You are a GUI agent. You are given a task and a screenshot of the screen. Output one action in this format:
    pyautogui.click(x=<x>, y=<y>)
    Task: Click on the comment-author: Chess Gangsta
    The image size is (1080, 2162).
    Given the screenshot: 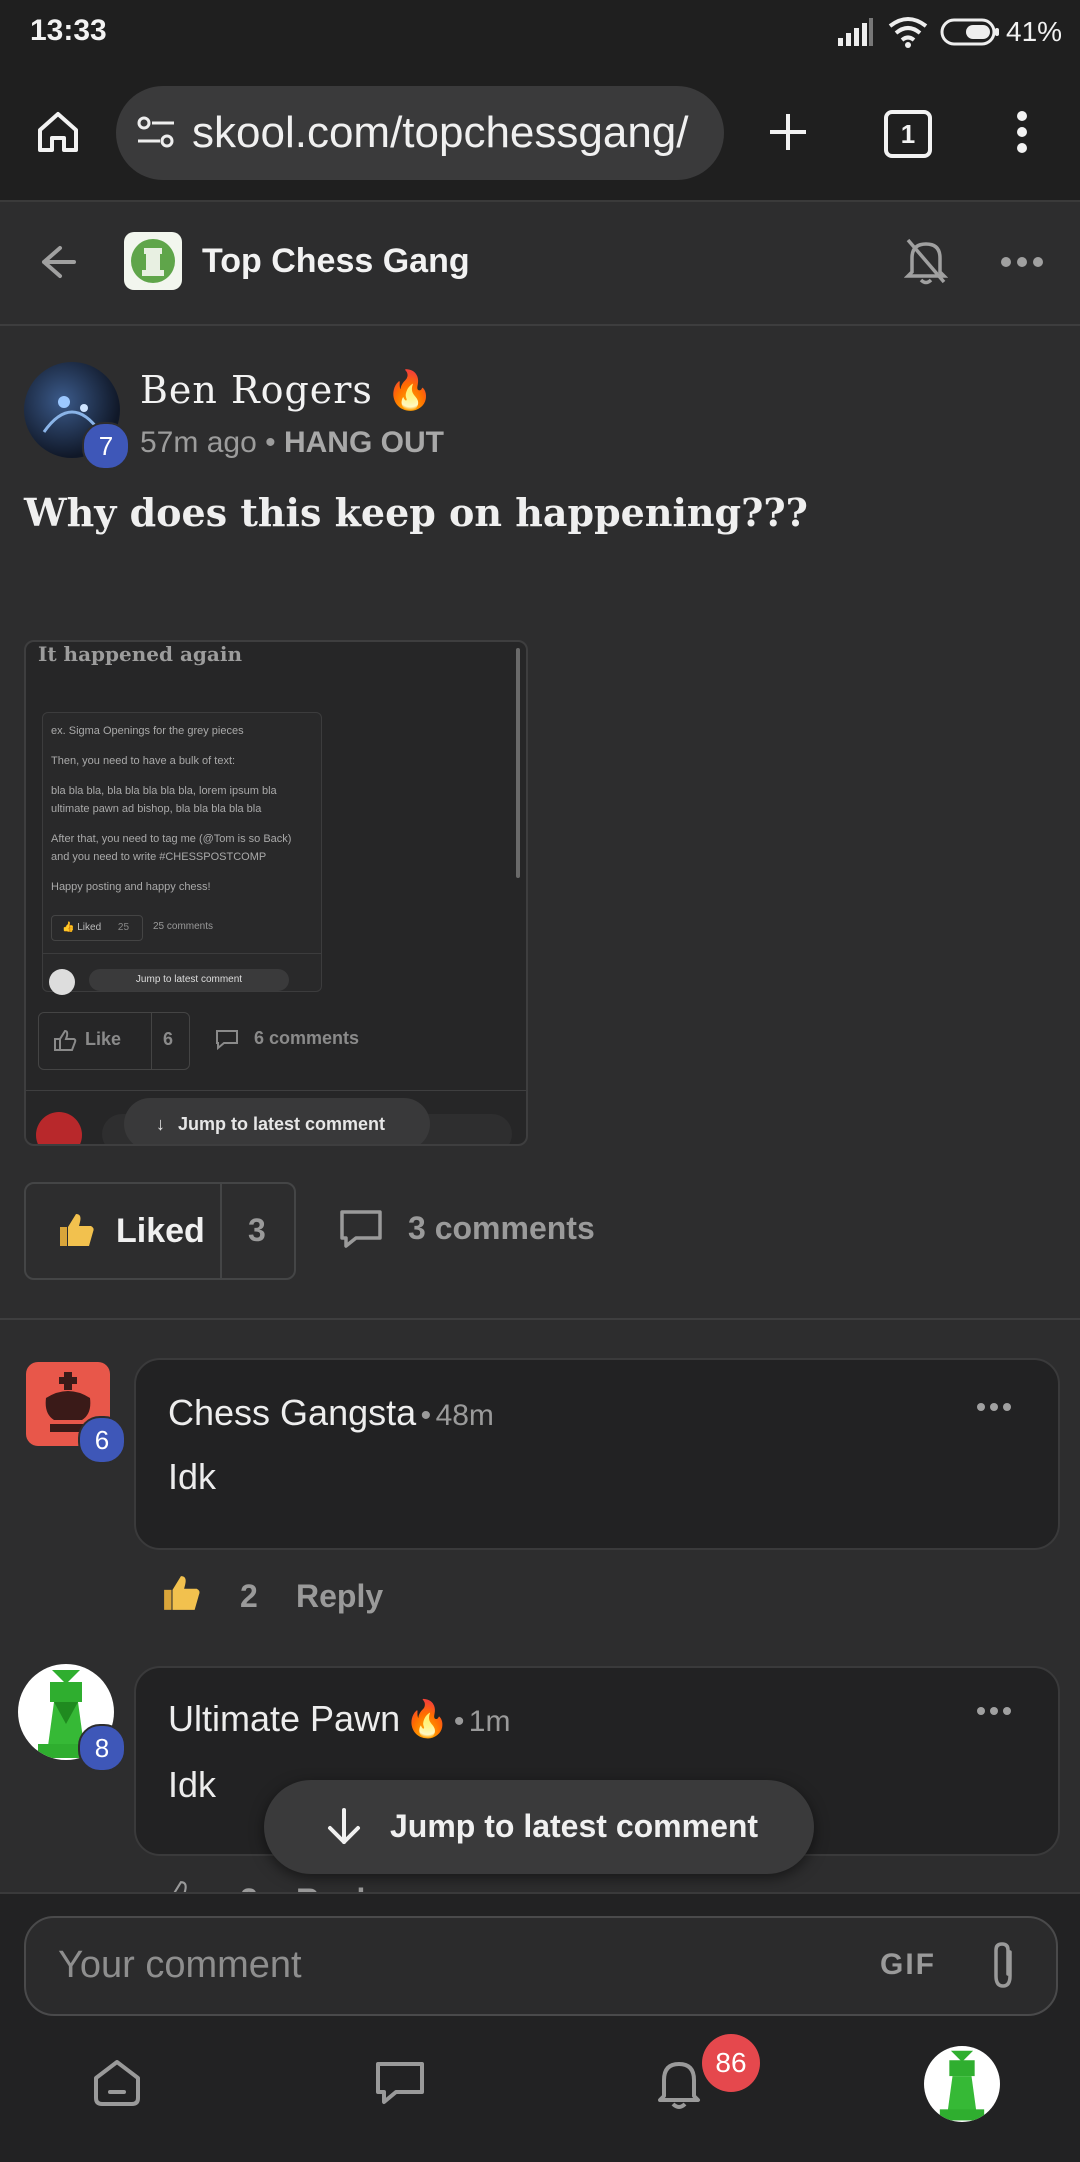 What is the action you would take?
    pyautogui.click(x=292, y=1412)
    